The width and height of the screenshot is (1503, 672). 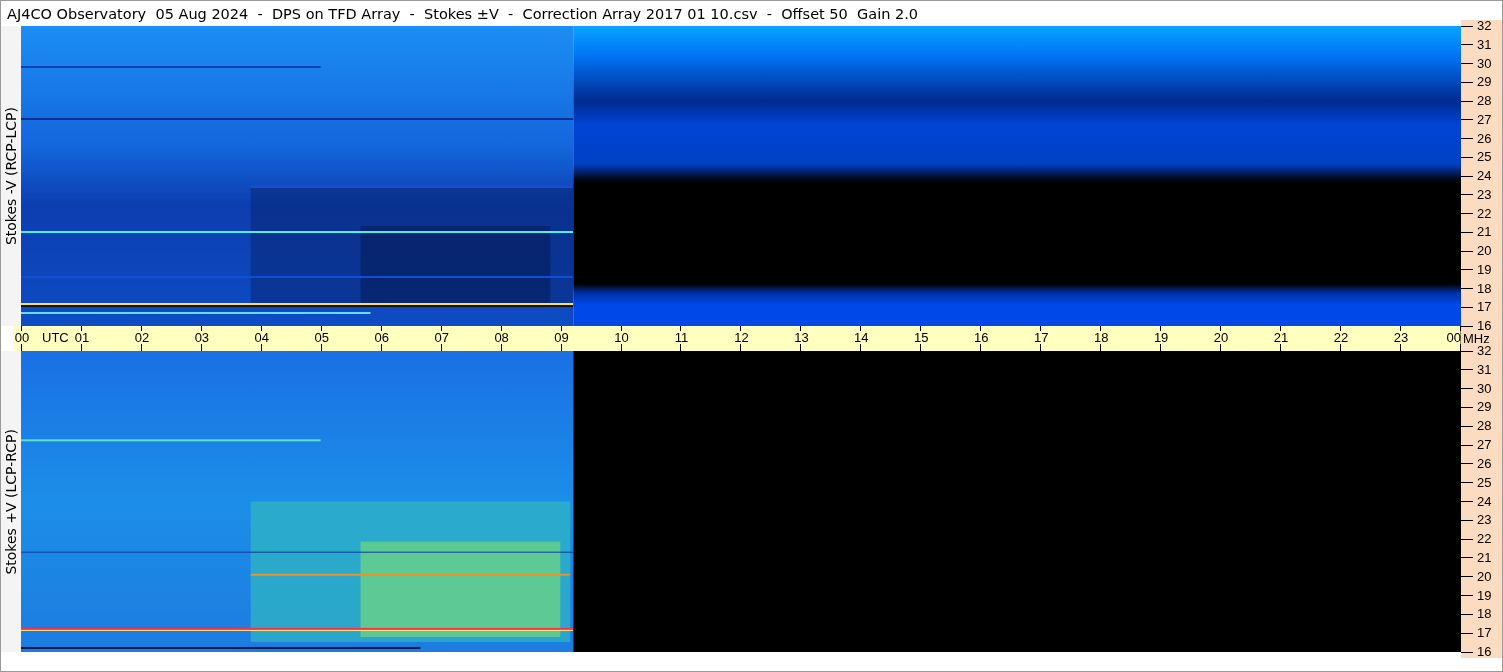 What do you see at coordinates (1161, 337) in the screenshot?
I see `time-label: 19` at bounding box center [1161, 337].